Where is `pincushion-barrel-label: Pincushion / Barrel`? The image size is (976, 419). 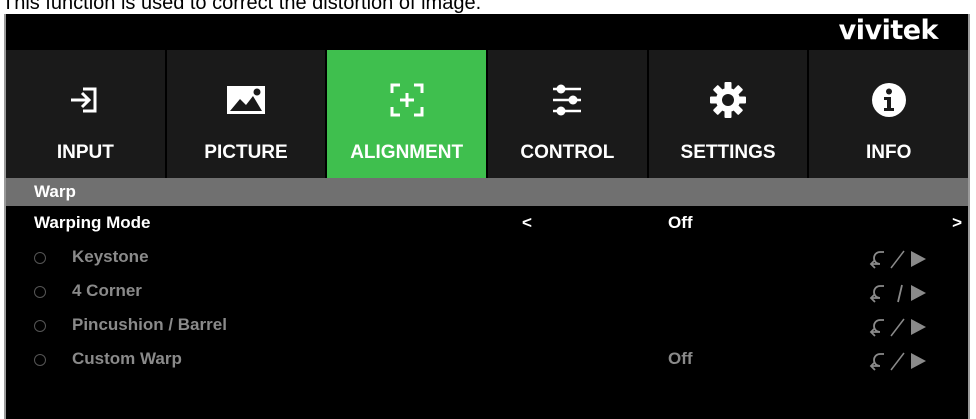
pincushion-barrel-label: Pincushion / Barrel is located at coordinates (149, 324).